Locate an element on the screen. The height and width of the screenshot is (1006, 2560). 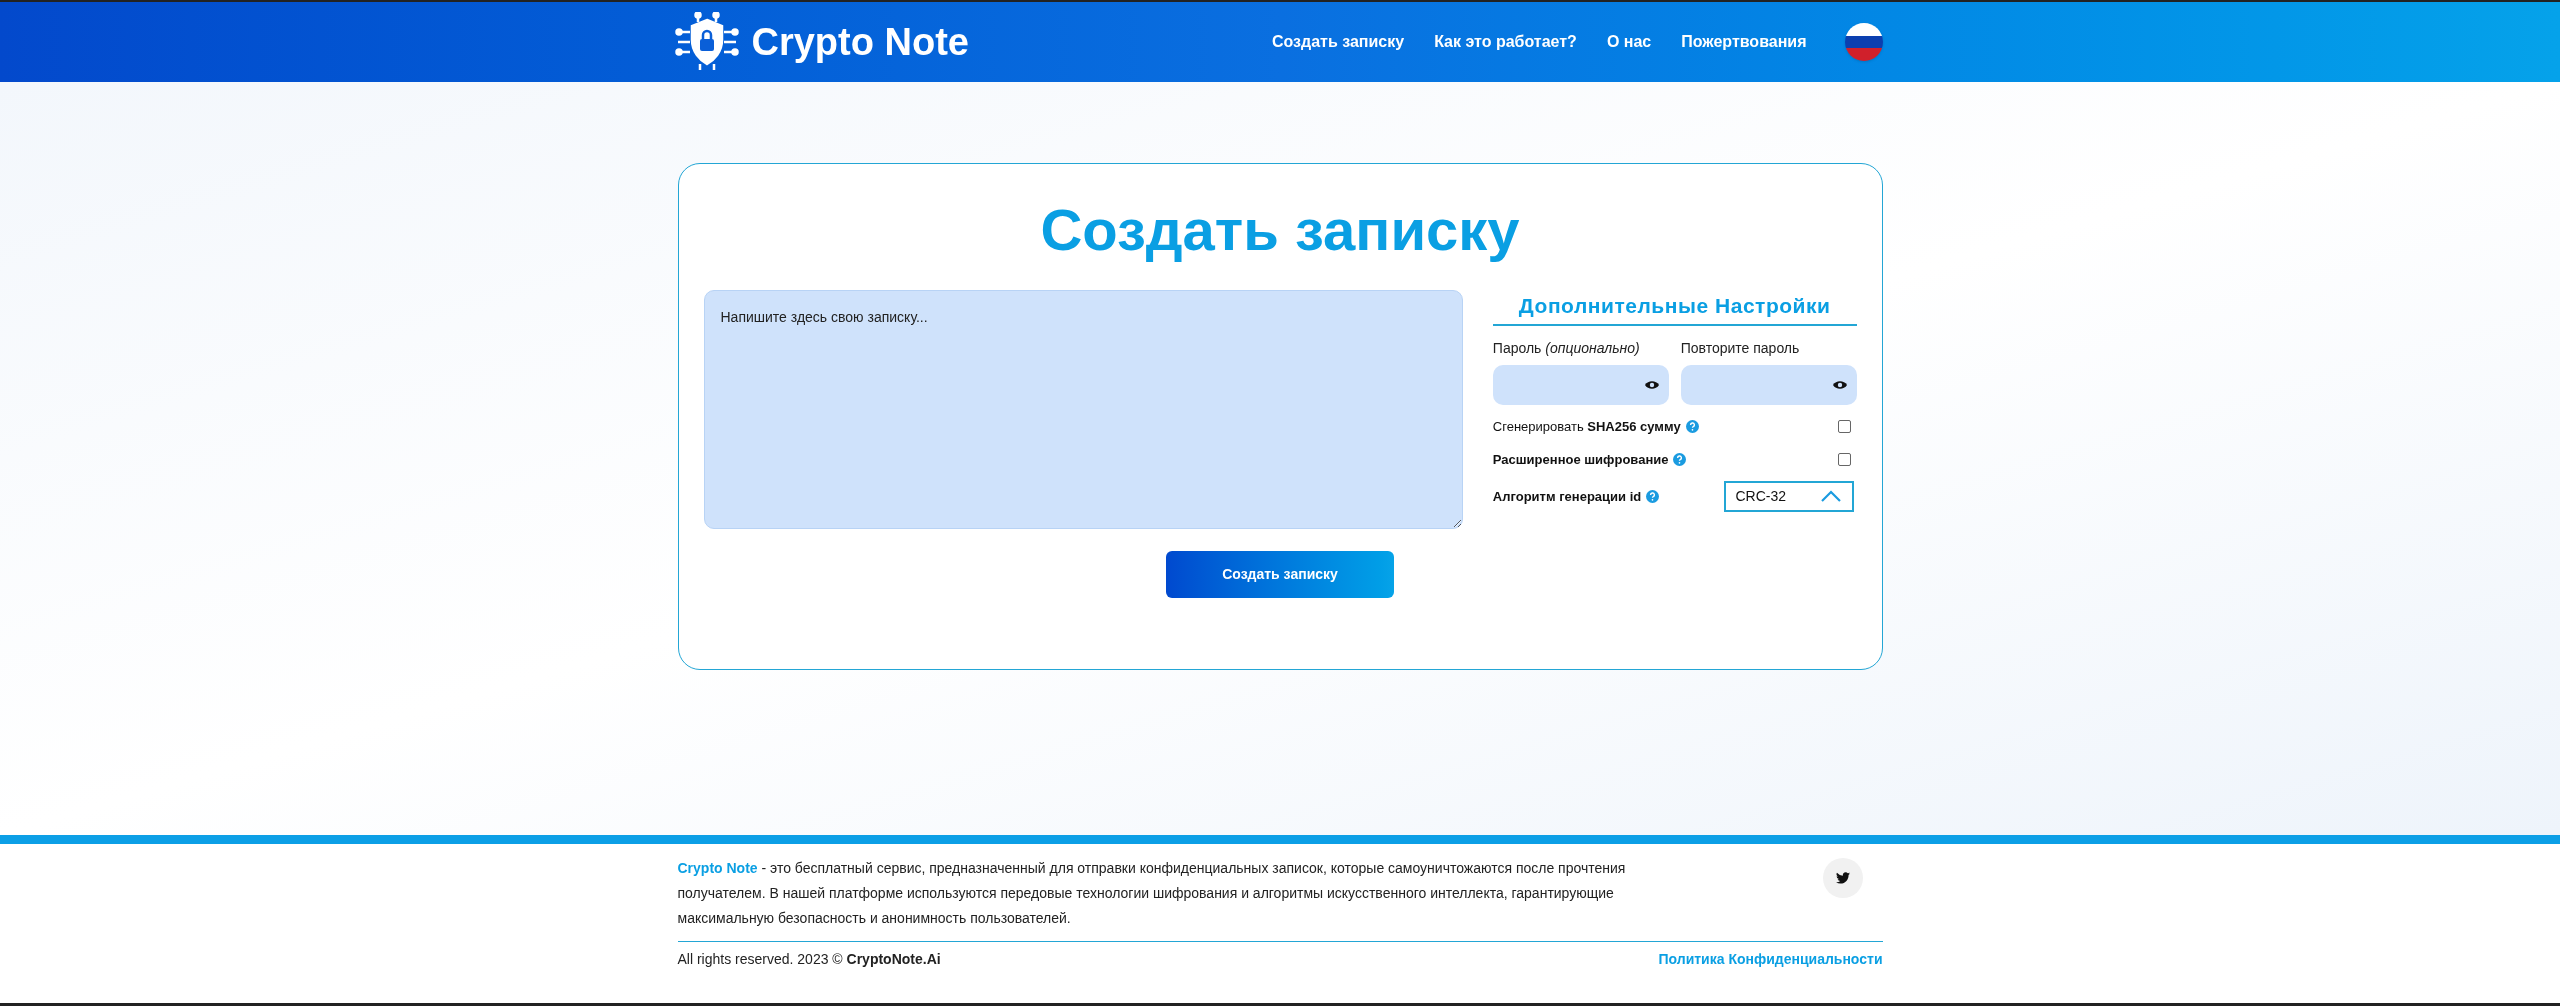
bird-icon is located at coordinates (1842, 878).